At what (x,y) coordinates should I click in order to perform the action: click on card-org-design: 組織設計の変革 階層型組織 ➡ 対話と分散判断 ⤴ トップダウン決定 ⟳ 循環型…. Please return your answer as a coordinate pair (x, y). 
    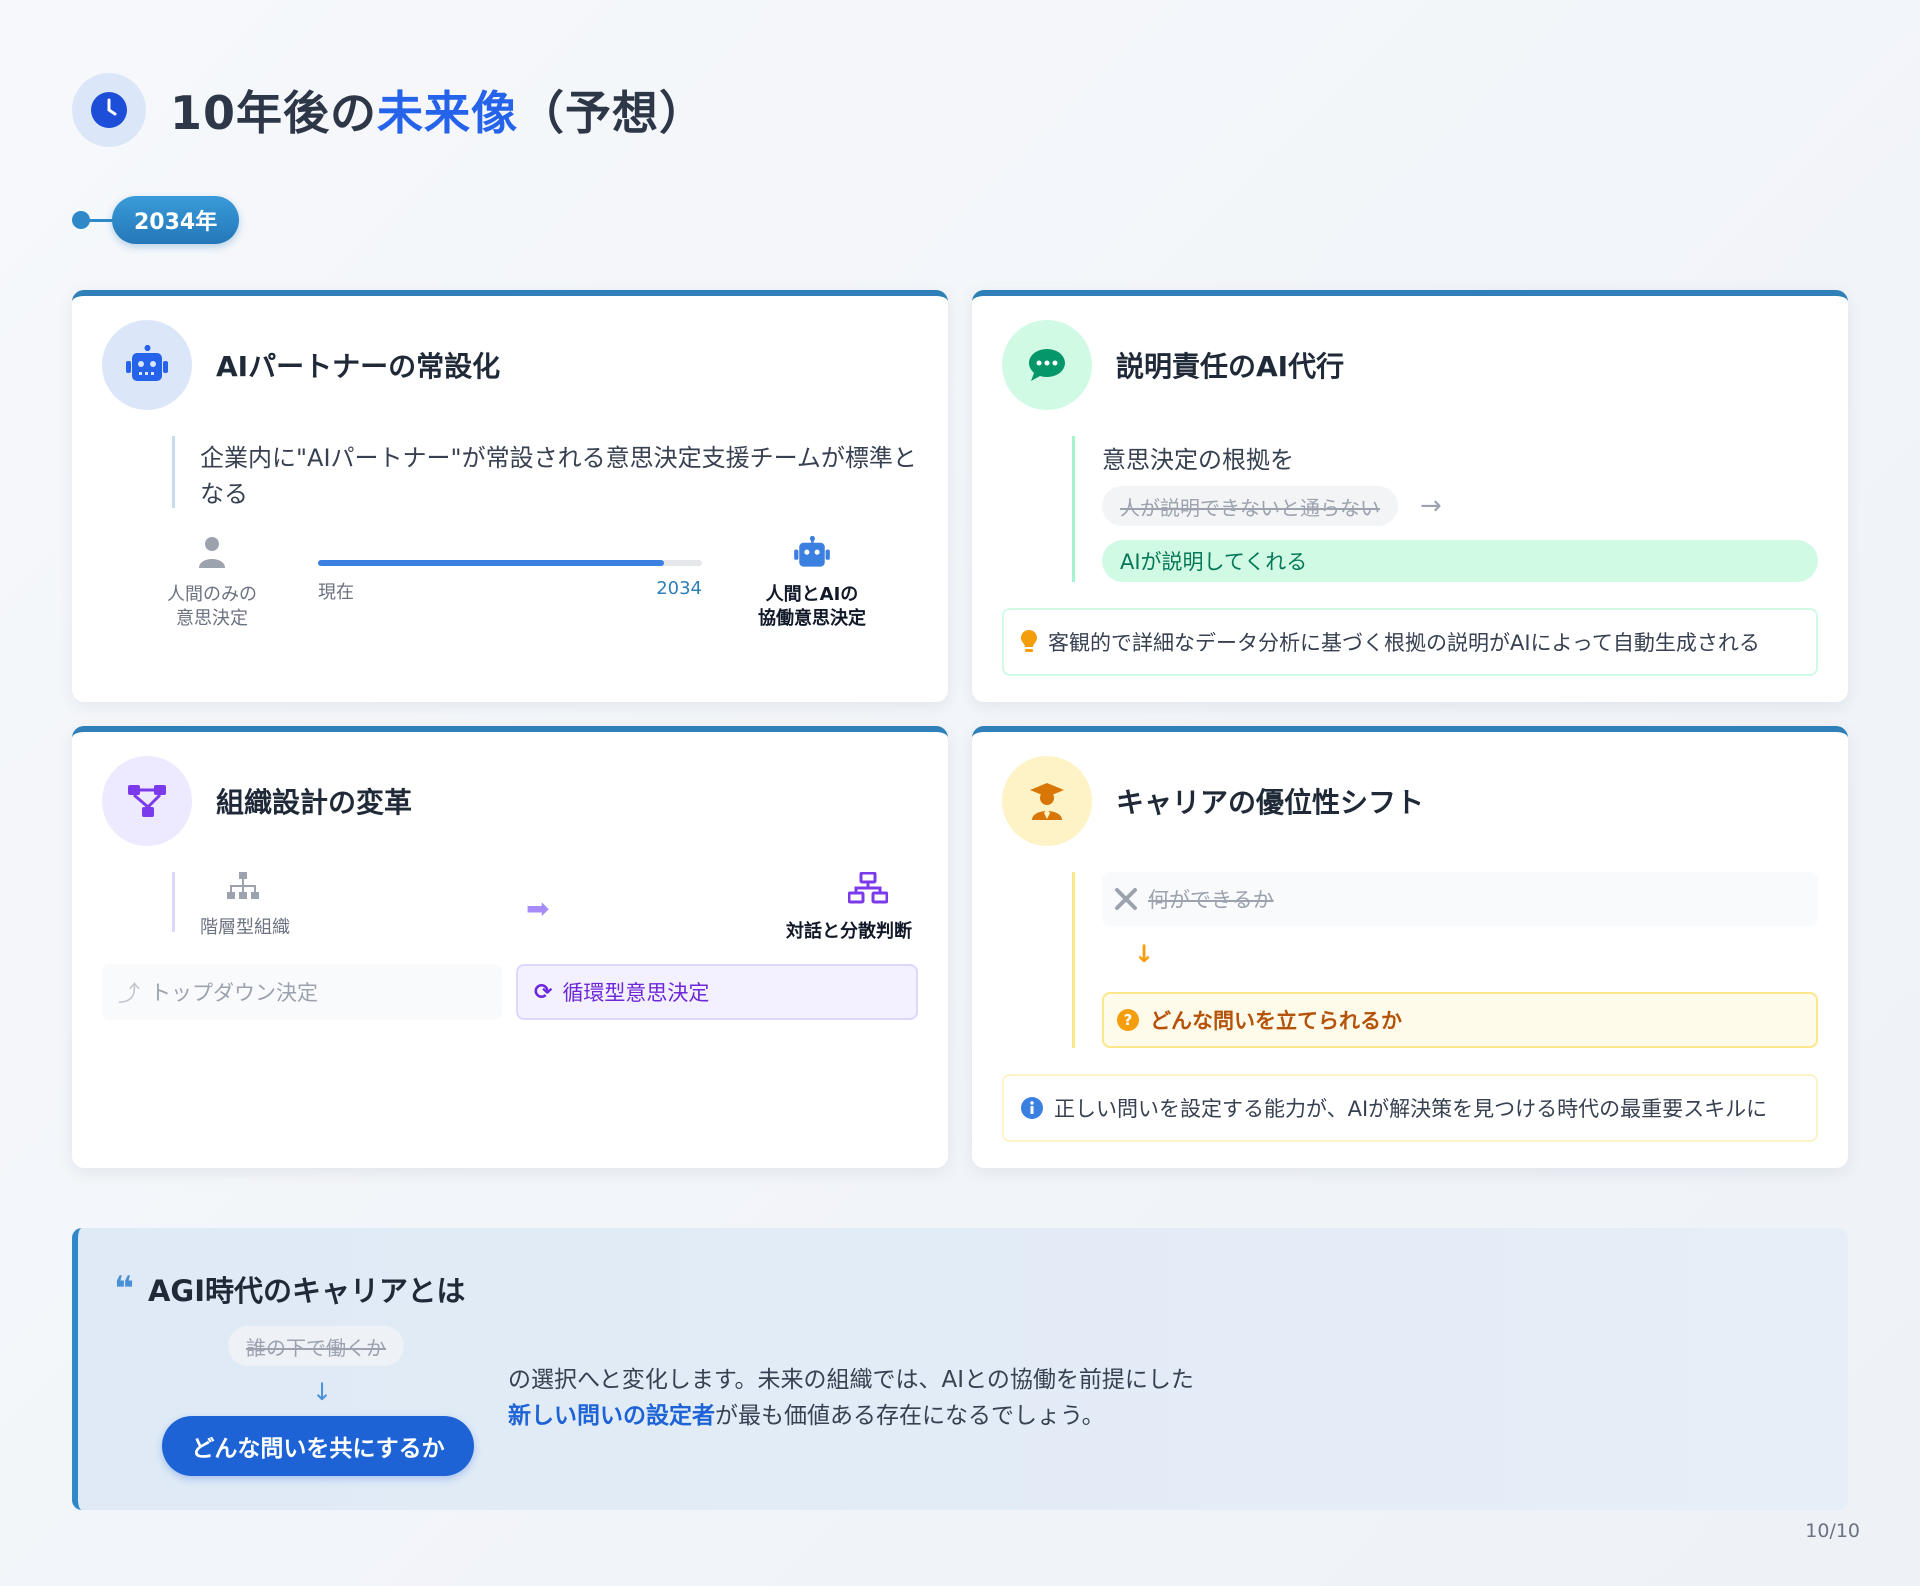
    Looking at the image, I should click on (510, 947).